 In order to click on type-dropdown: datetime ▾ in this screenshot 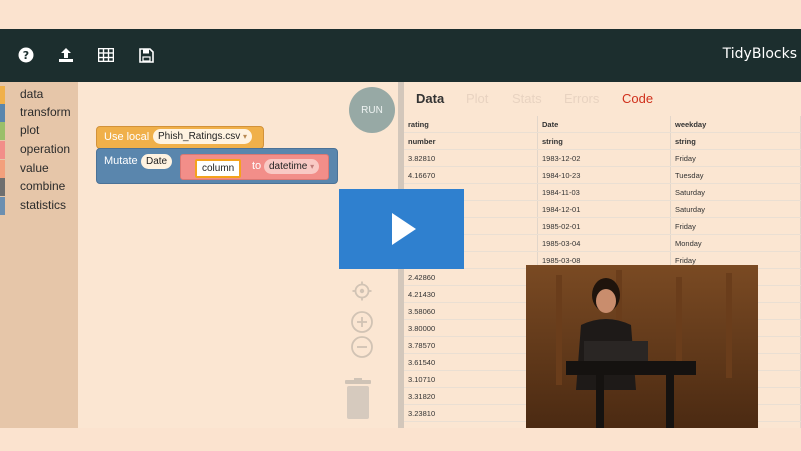, I will do `click(292, 166)`.